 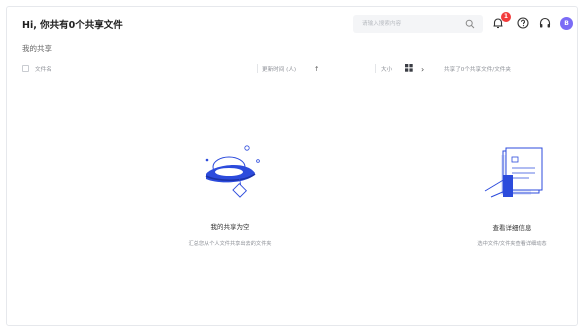 I want to click on header: Hi, 你共有0个共享文件 1 B, so click(x=292, y=22).